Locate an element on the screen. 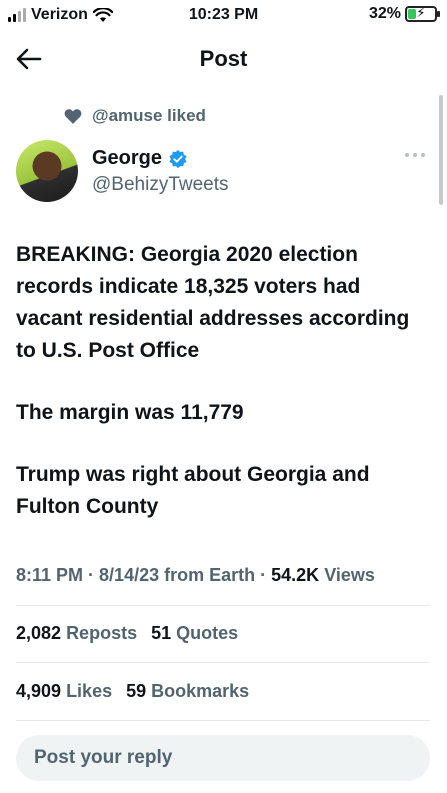 The width and height of the screenshot is (447, 793). tweet-date: 8/14/23 is located at coordinates (129, 575).